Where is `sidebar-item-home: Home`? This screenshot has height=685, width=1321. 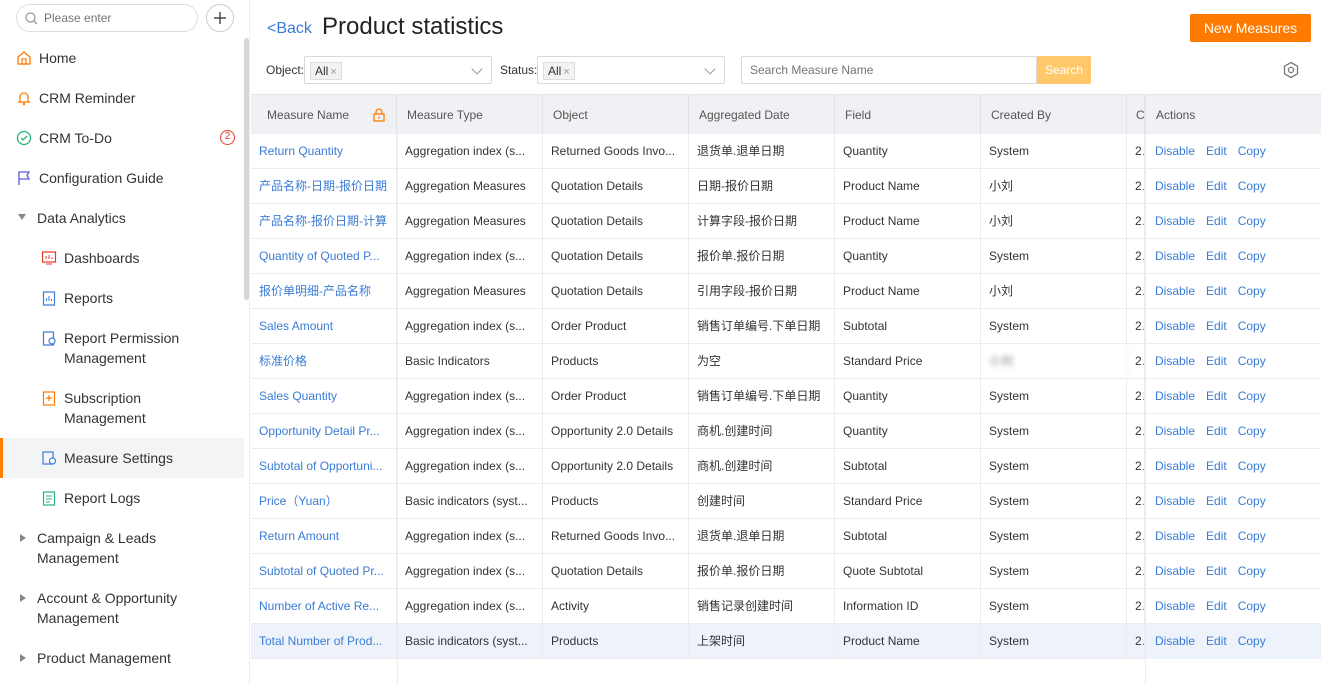
sidebar-item-home: Home is located at coordinates (122, 58).